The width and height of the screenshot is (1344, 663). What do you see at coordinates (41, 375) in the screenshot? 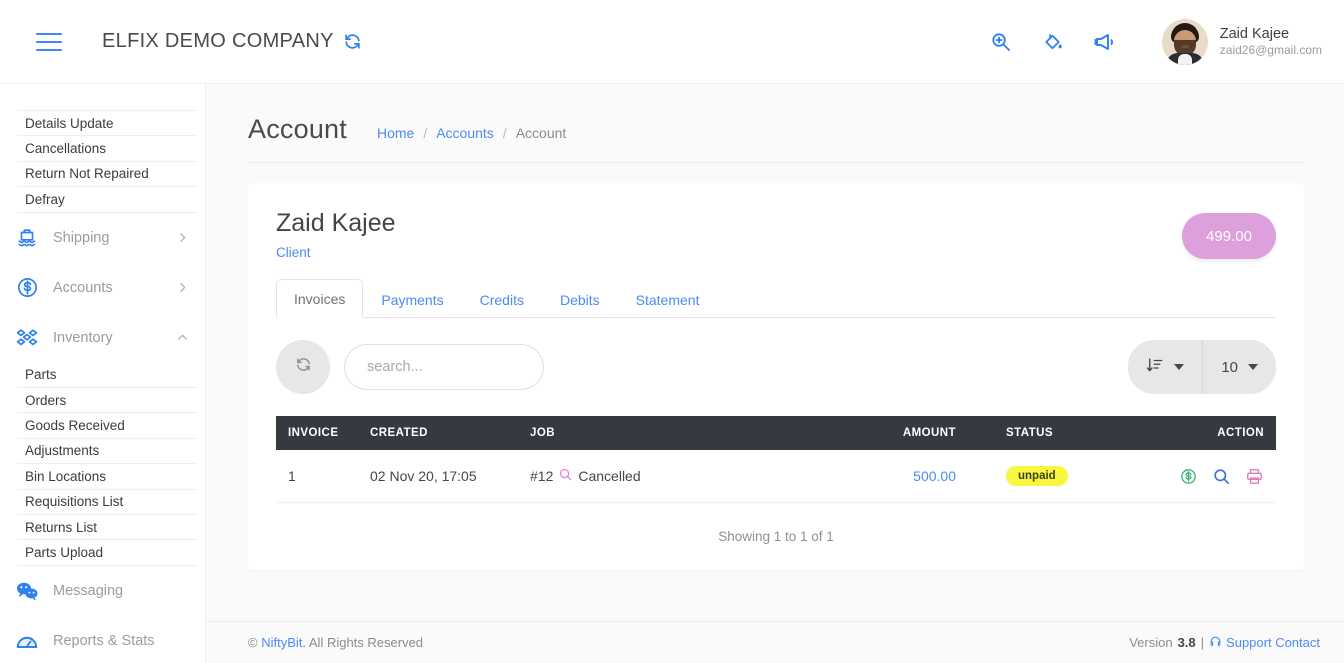
I see `sidebar-item-label: Parts` at bounding box center [41, 375].